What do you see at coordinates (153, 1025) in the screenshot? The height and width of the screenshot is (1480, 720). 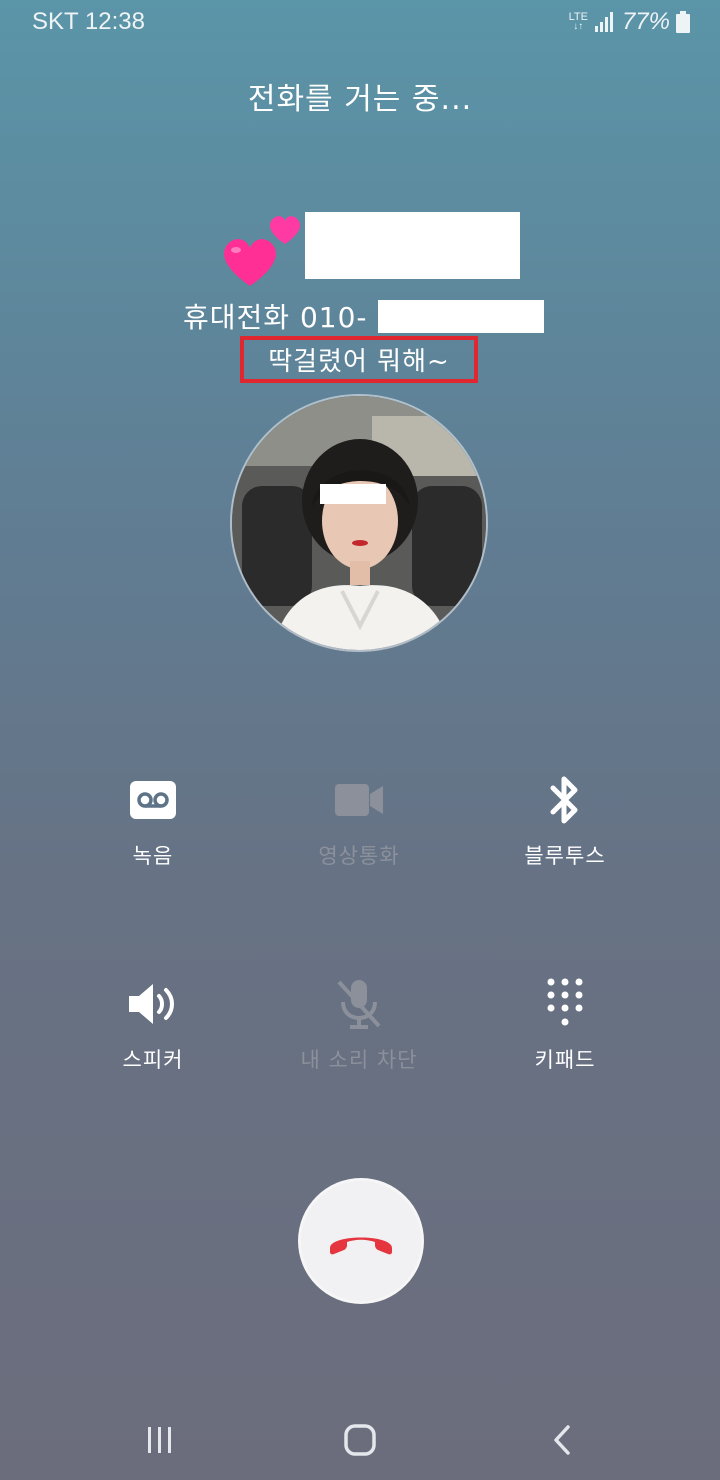 I see `speaker-button: 스피커` at bounding box center [153, 1025].